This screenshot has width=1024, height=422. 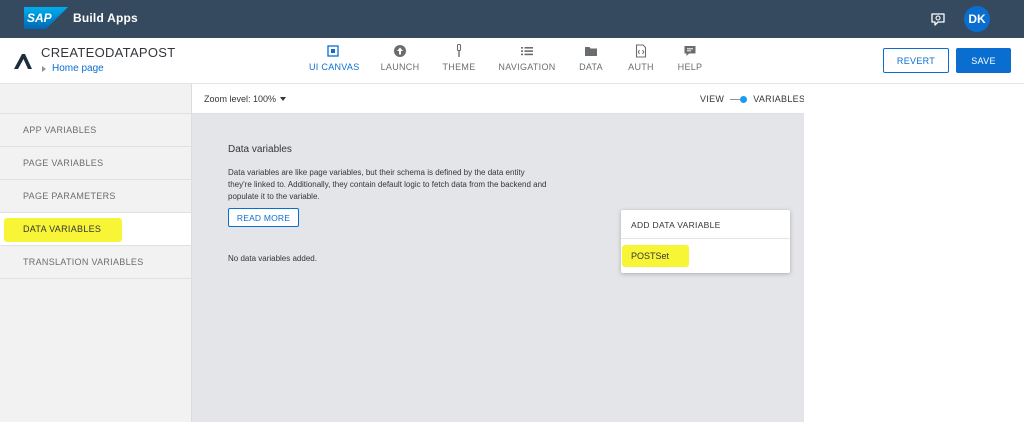 What do you see at coordinates (752, 99) in the screenshot?
I see `view-variables-toggle: VIEW VARIABLES` at bounding box center [752, 99].